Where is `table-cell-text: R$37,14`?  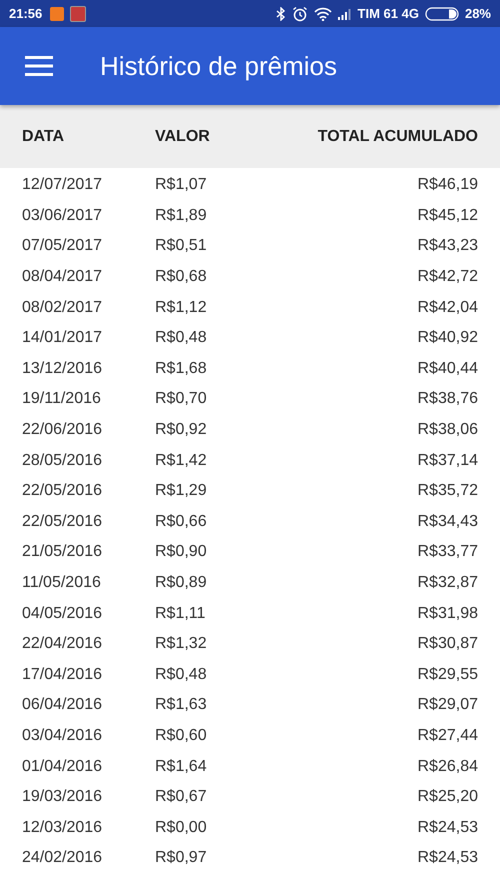 table-cell-text: R$37,14 is located at coordinates (447, 461).